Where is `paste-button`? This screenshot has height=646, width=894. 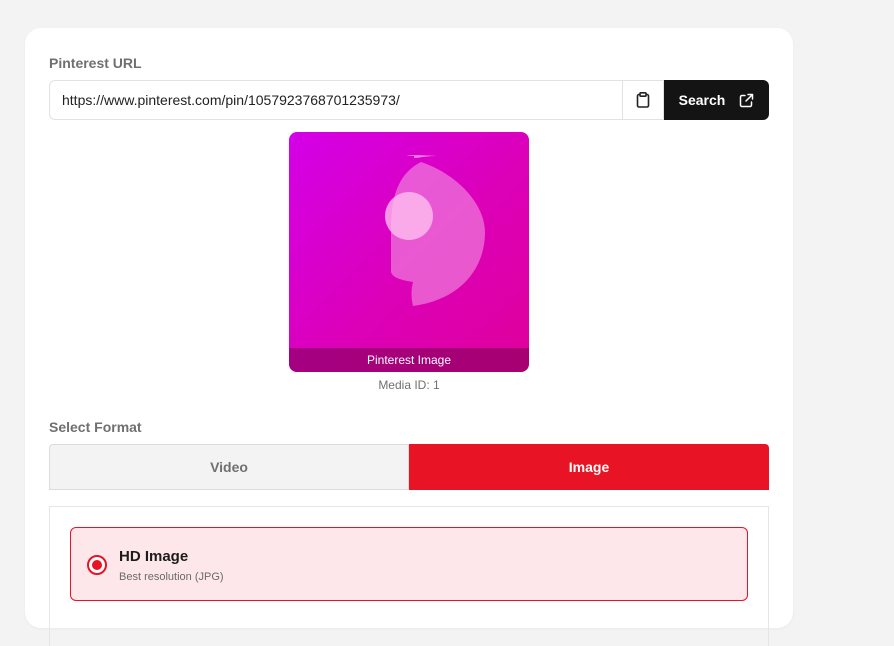 paste-button is located at coordinates (643, 100).